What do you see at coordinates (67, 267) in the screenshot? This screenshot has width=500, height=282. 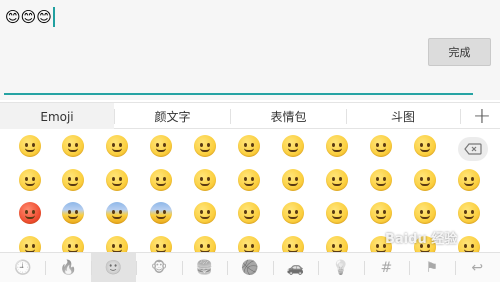 I see `category-fire-icon: 🔥` at bounding box center [67, 267].